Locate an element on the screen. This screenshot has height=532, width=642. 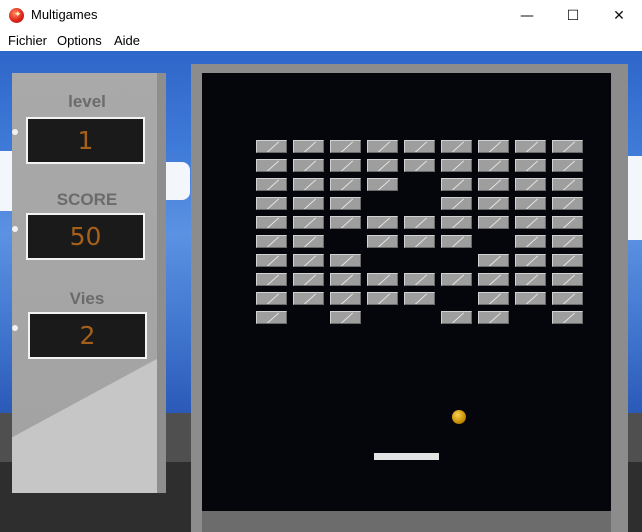
score-label: SCORE is located at coordinates (87, 199).